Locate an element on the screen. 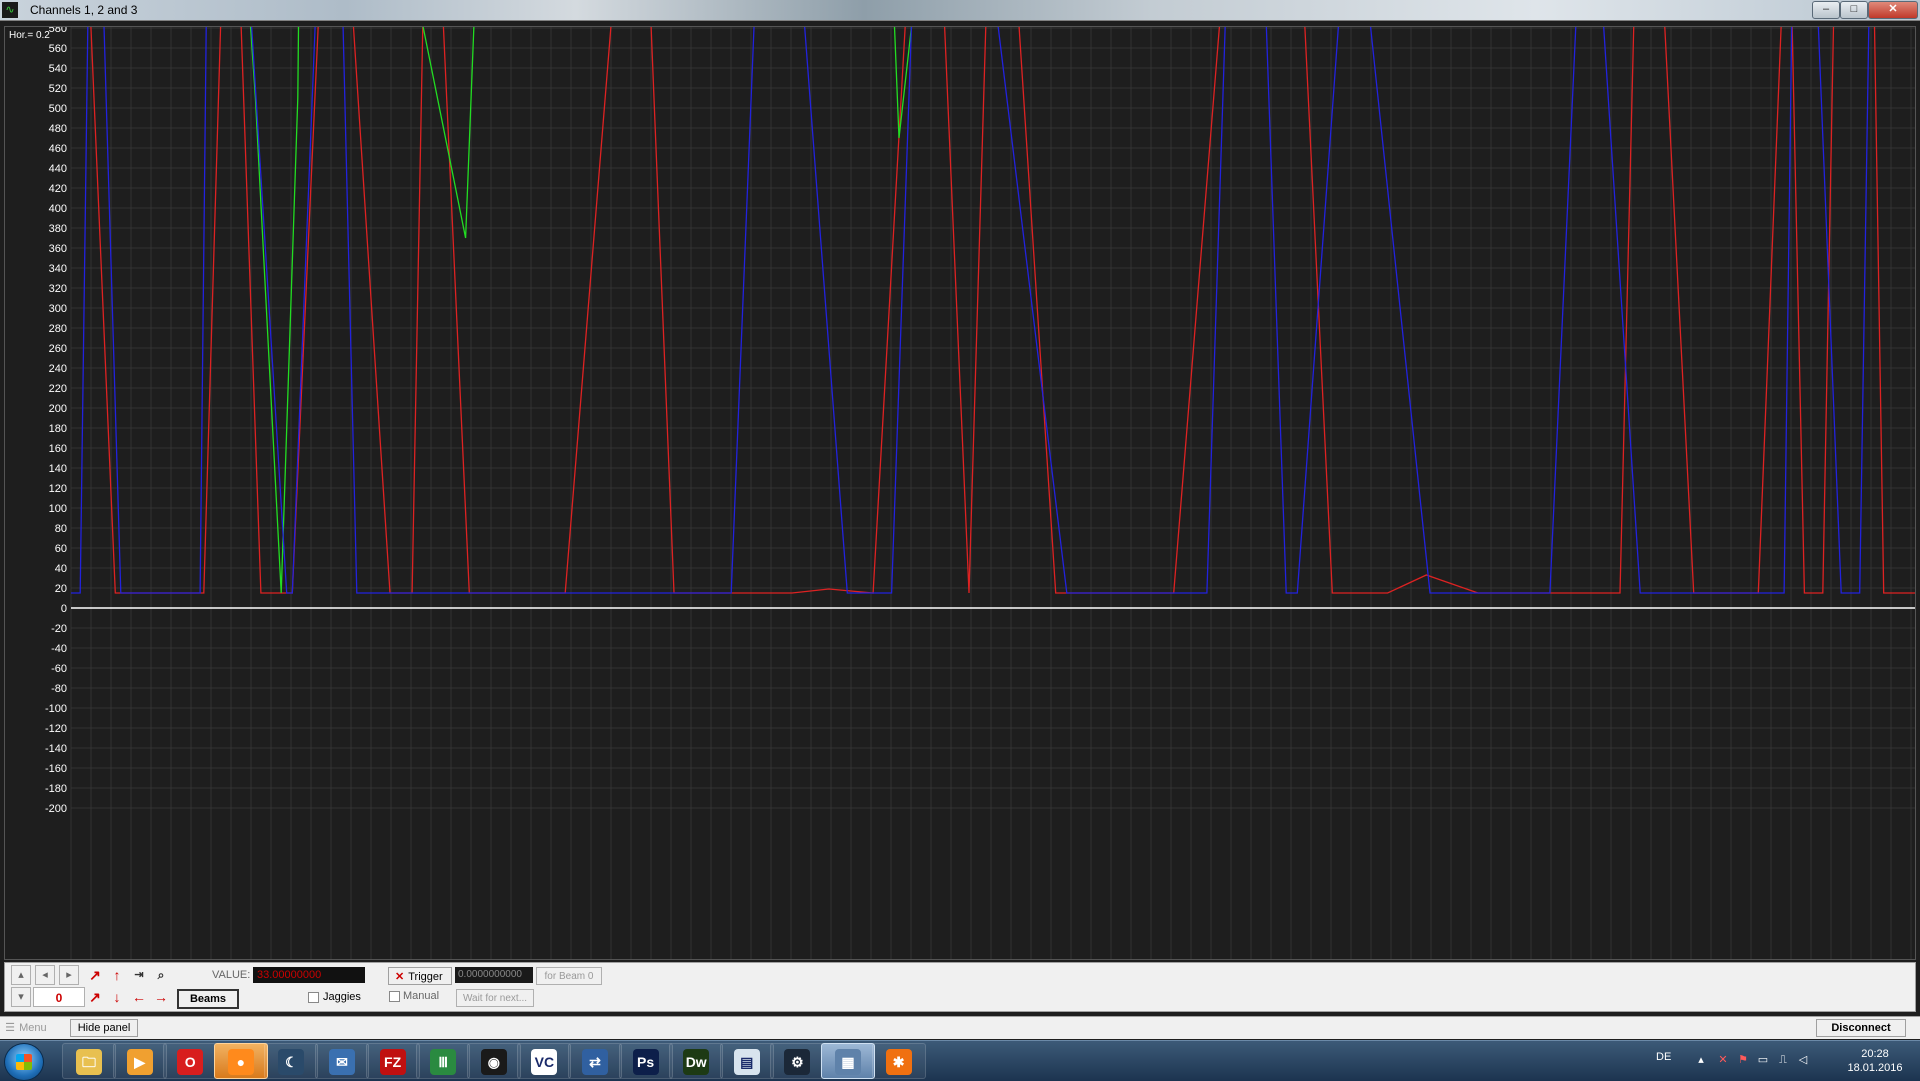 This screenshot has height=1081, width=1920. window-title-bar: ∿ Channels 1, 2 and 3 – □ ✕ is located at coordinates (960, 10).